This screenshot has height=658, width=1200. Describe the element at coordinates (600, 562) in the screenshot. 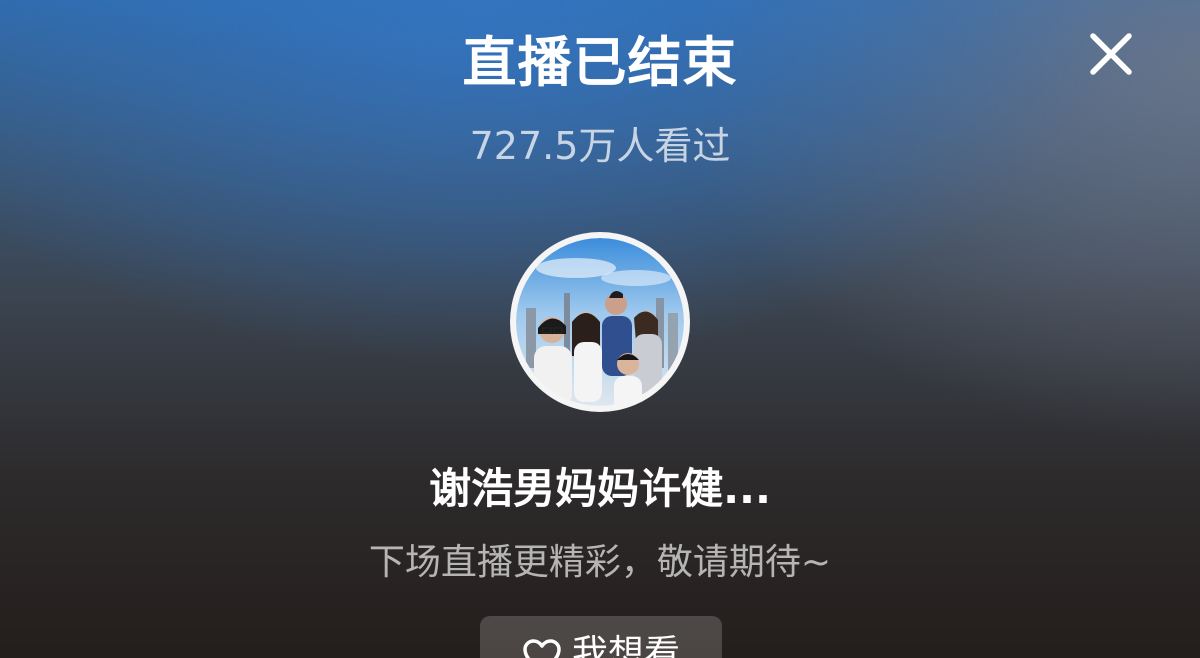

I see `next-live-message: 下场直播更精彩，敬请期待~` at that location.